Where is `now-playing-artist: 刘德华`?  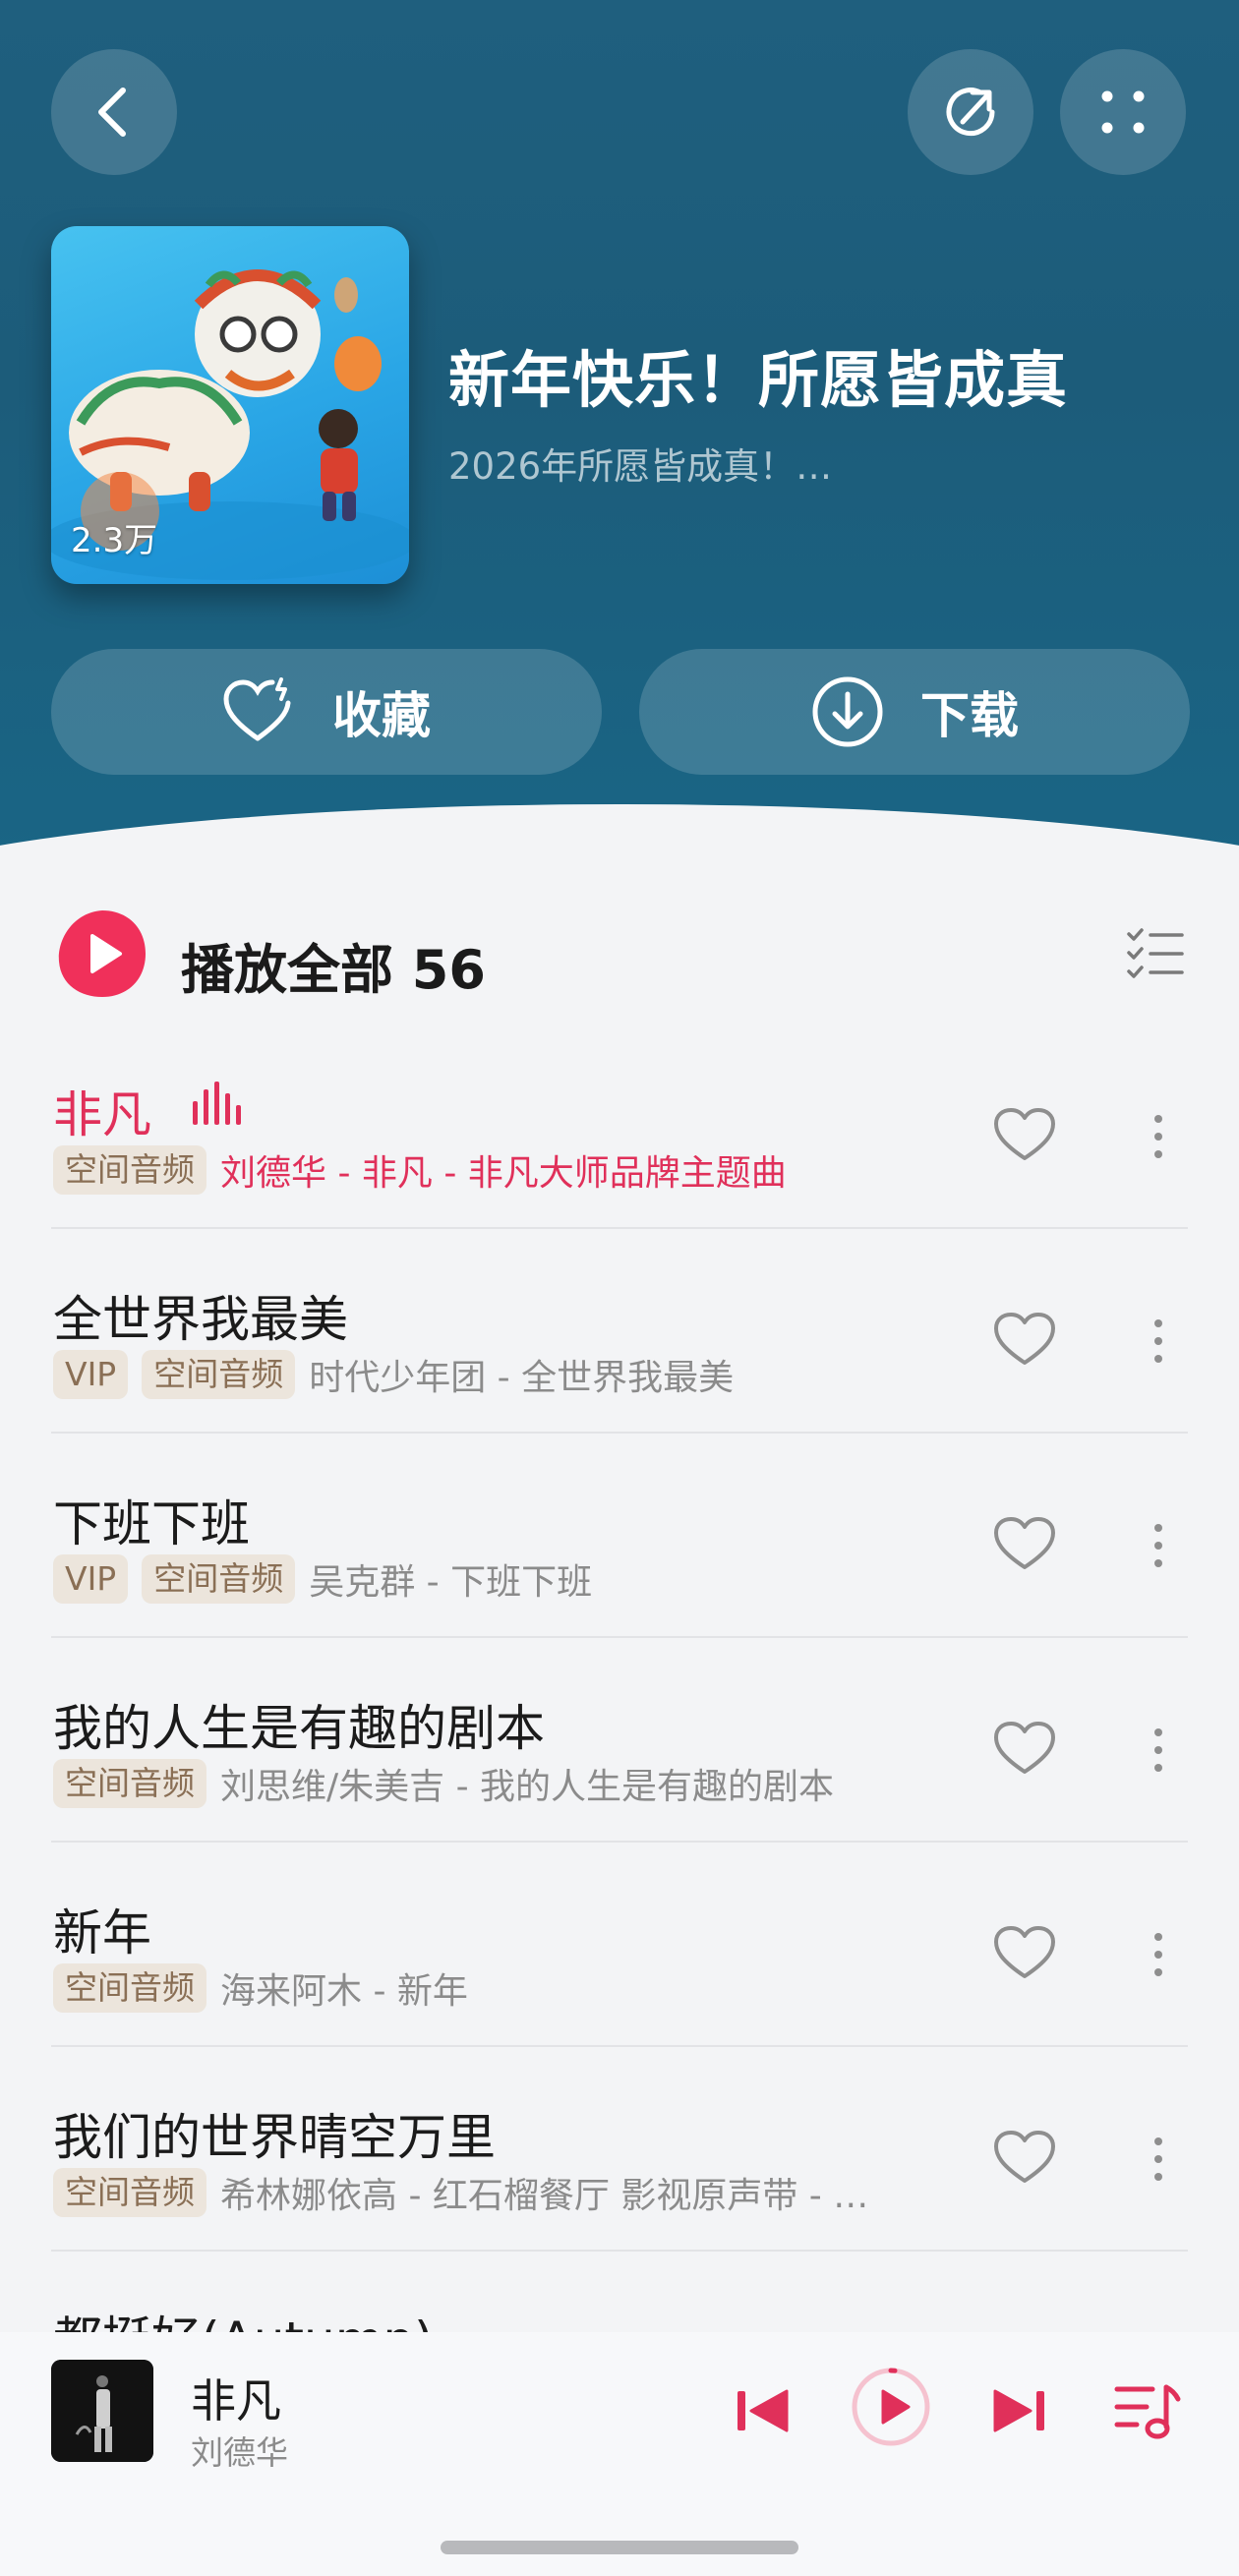
now-playing-artist: 刘德华 is located at coordinates (239, 2452).